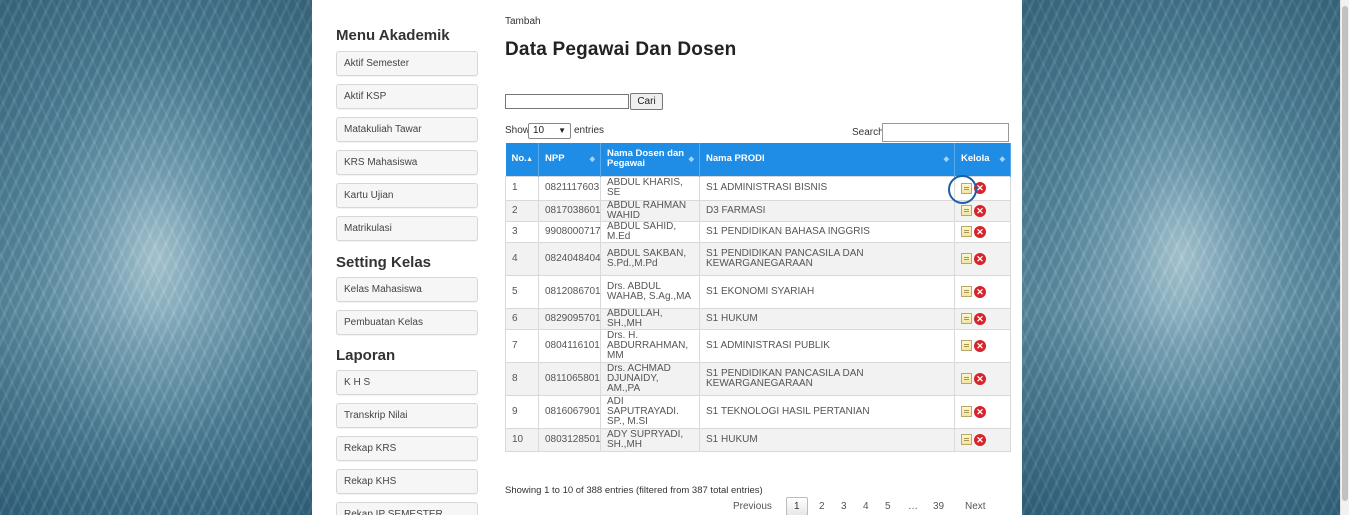 The image size is (1349, 515). Describe the element at coordinates (827, 188) in the screenshot. I see `cell-prodi: S1 ADMINISTRASI BISNIS` at that location.